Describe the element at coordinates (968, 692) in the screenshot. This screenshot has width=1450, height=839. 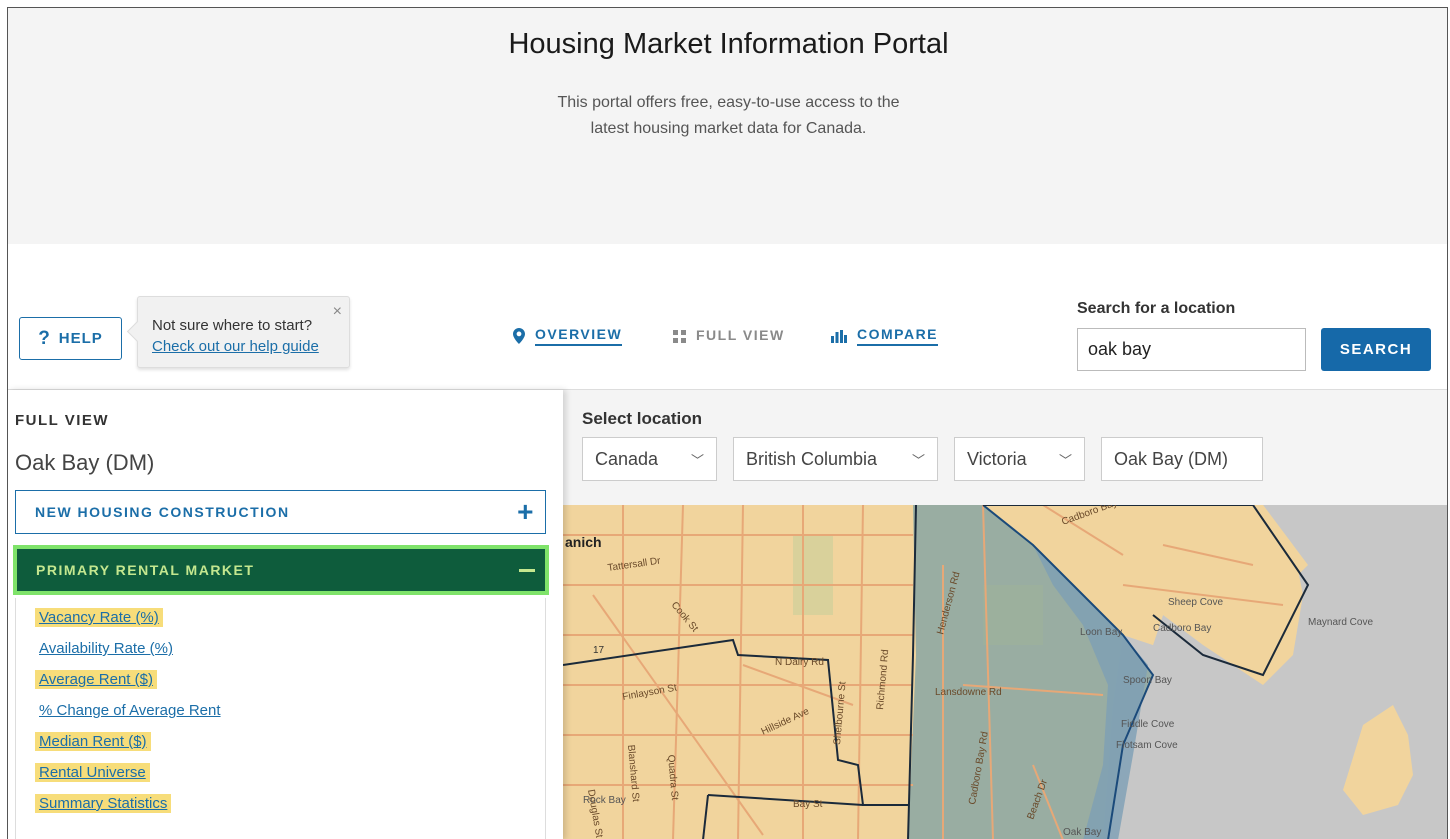
I see `map-label-lansdowne: Lansdowne Rd` at that location.